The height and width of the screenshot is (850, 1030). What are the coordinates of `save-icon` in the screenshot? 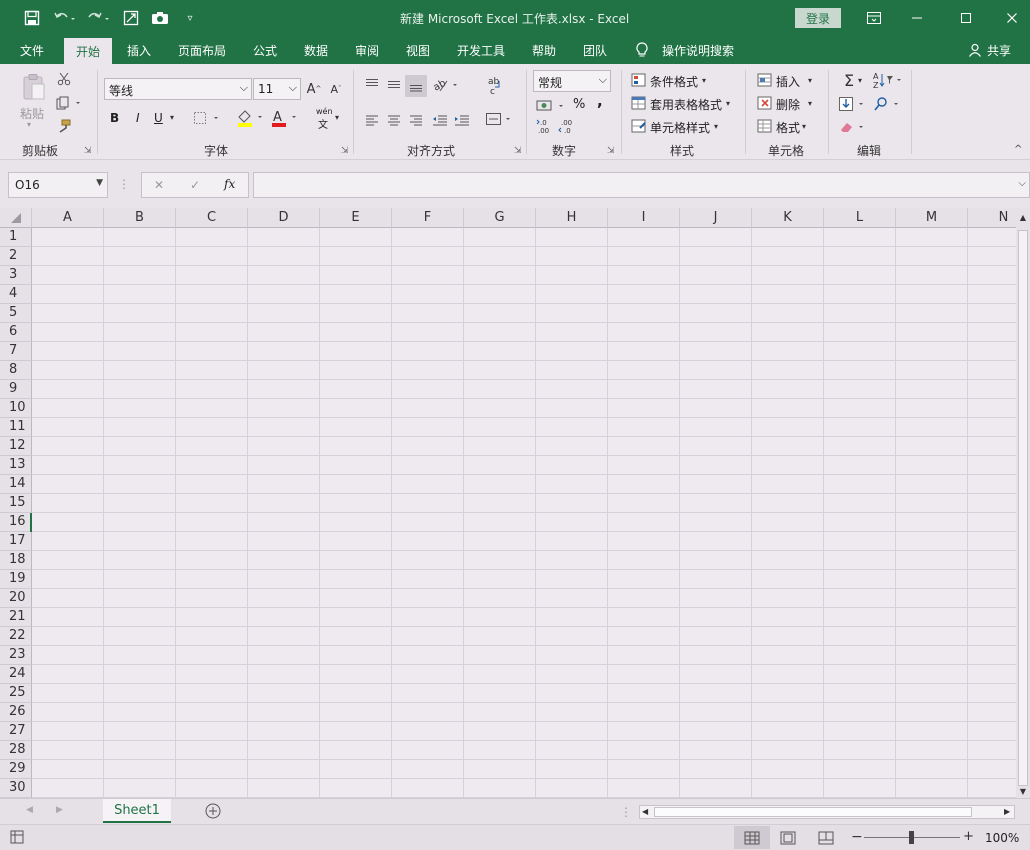 It's located at (32, 18).